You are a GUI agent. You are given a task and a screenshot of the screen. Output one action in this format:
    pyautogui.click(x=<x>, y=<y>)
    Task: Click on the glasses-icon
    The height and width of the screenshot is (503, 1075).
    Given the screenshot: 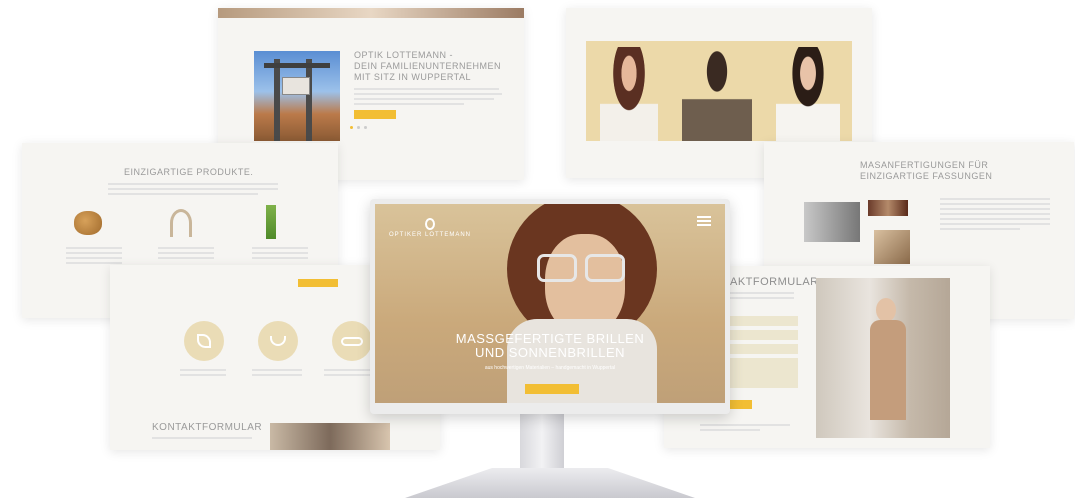 What is the action you would take?
    pyautogui.click(x=352, y=341)
    